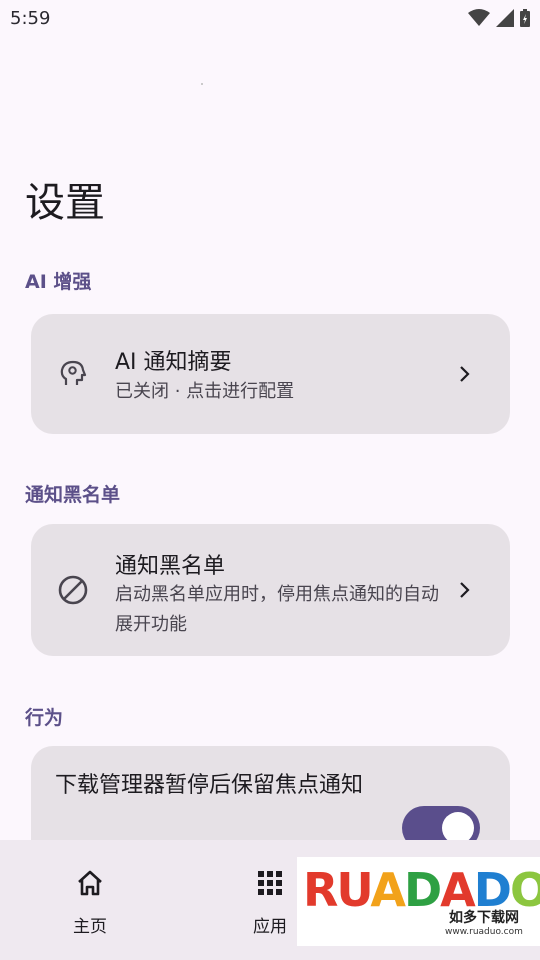 Image resolution: width=540 pixels, height=960 pixels. I want to click on signal-icon, so click(505, 18).